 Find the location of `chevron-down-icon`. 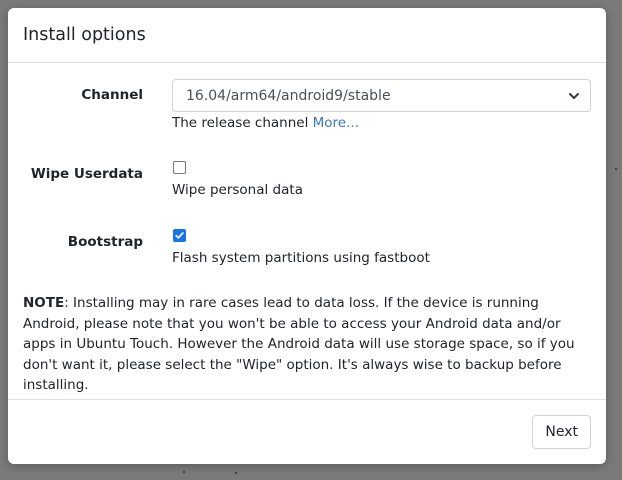

chevron-down-icon is located at coordinates (574, 95).